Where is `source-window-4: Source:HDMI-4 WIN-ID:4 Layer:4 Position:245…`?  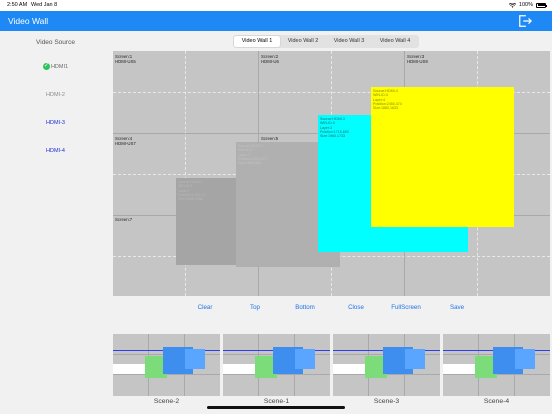
source-window-4: Source:HDMI-4 WIN-ID:4 Layer:4 Position:245… is located at coordinates (442, 157).